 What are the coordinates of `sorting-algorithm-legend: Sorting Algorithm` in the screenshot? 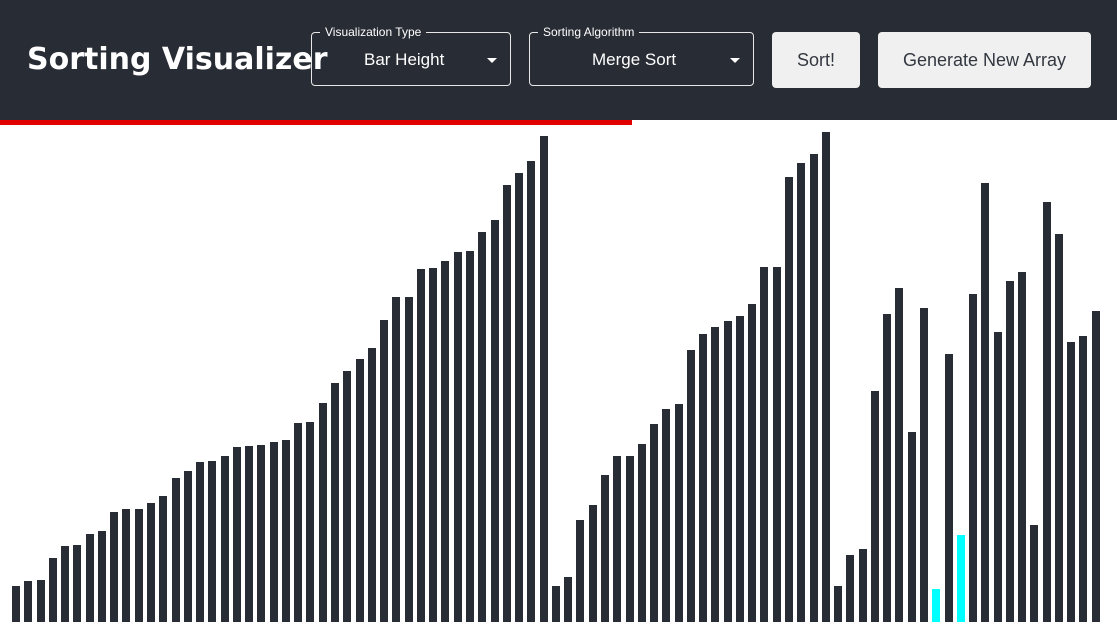 It's located at (589, 32).